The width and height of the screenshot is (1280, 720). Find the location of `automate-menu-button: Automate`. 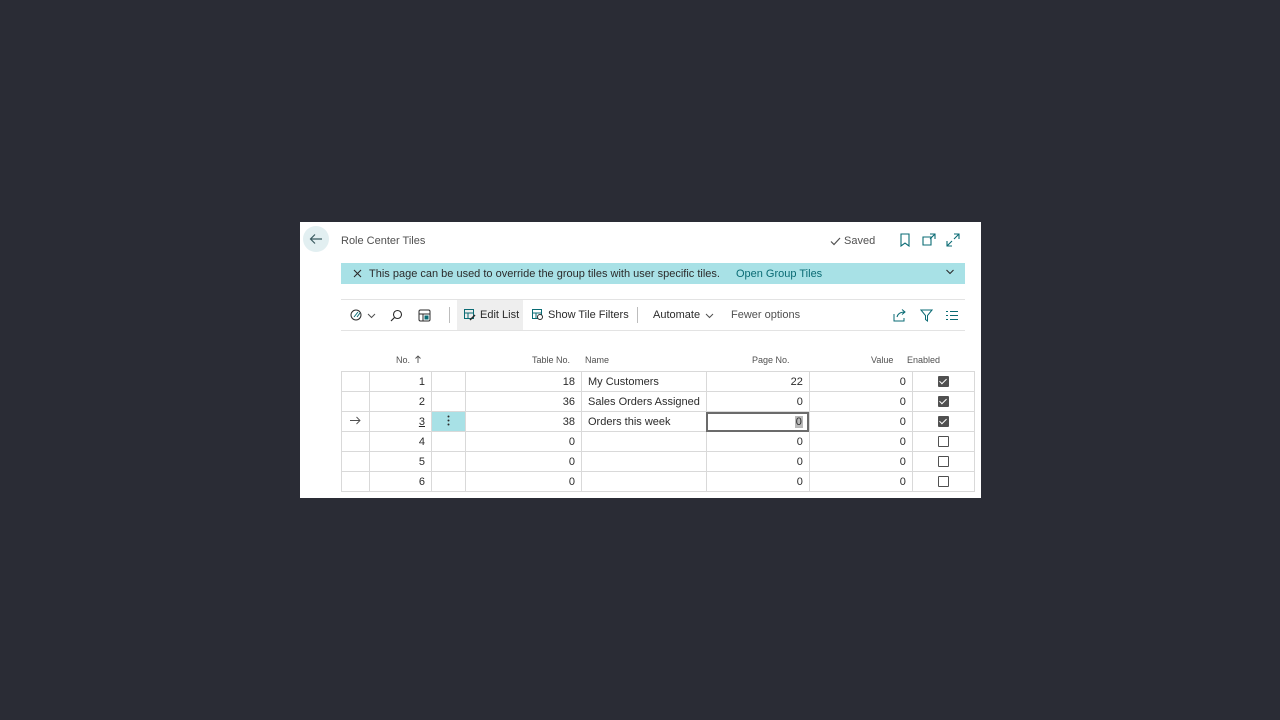

automate-menu-button: Automate is located at coordinates (683, 315).